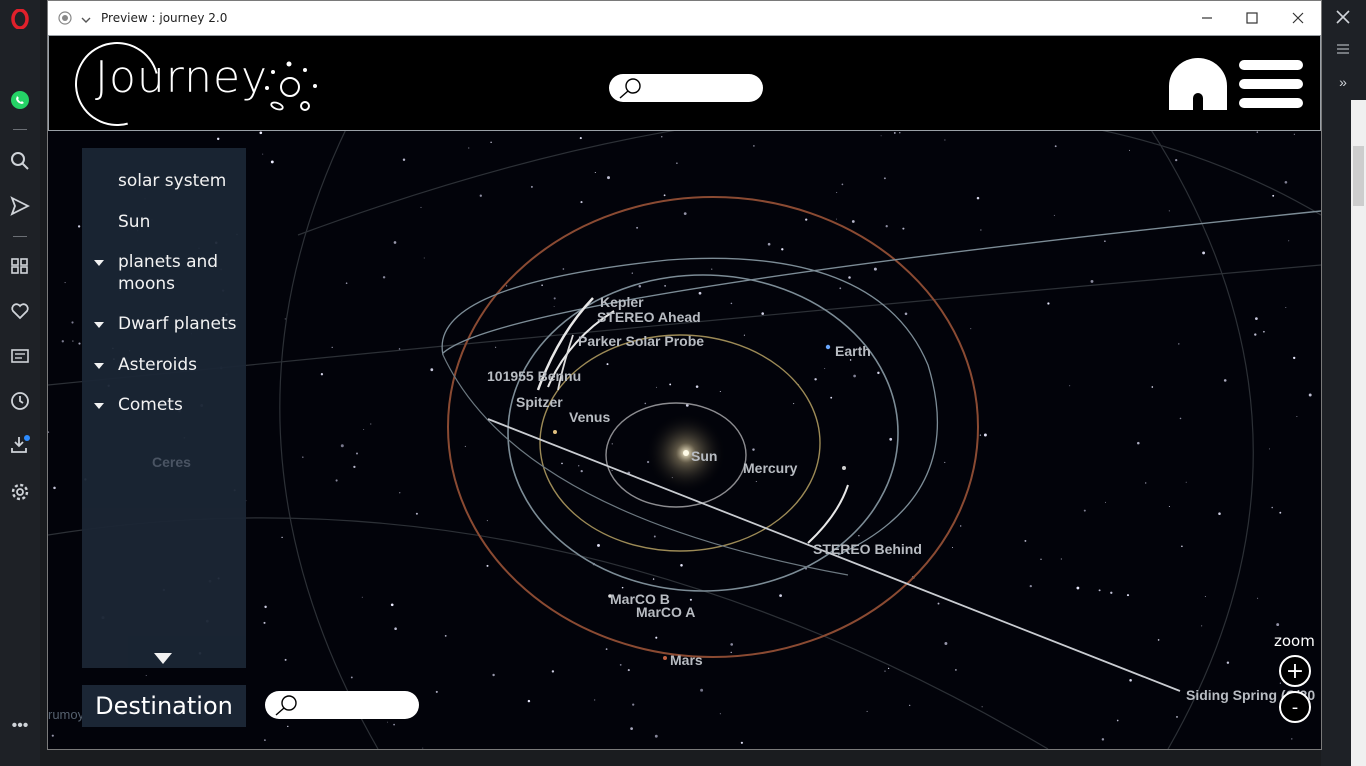 This screenshot has width=1366, height=766. I want to click on label-earth: Earth, so click(853, 351).